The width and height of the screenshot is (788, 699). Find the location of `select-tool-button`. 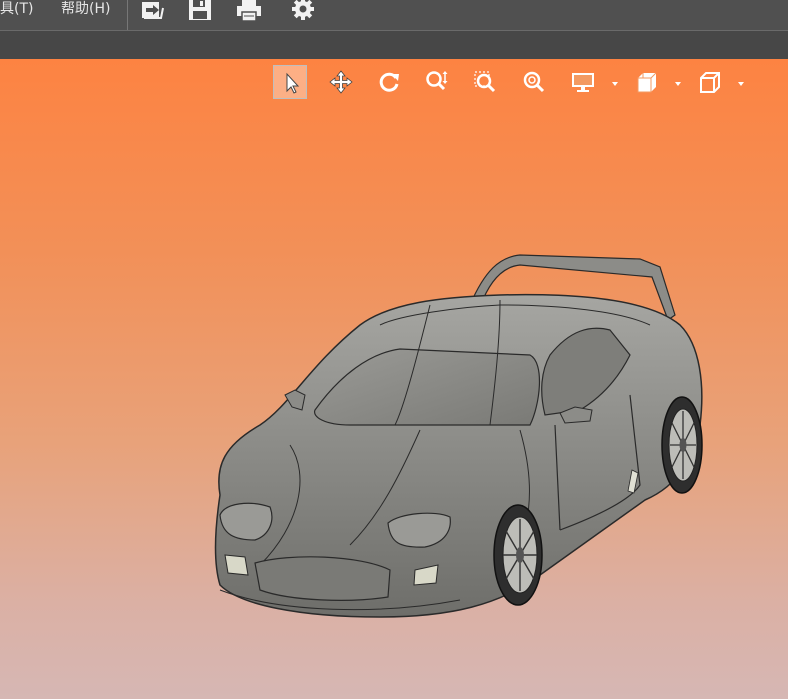

select-tool-button is located at coordinates (290, 82).